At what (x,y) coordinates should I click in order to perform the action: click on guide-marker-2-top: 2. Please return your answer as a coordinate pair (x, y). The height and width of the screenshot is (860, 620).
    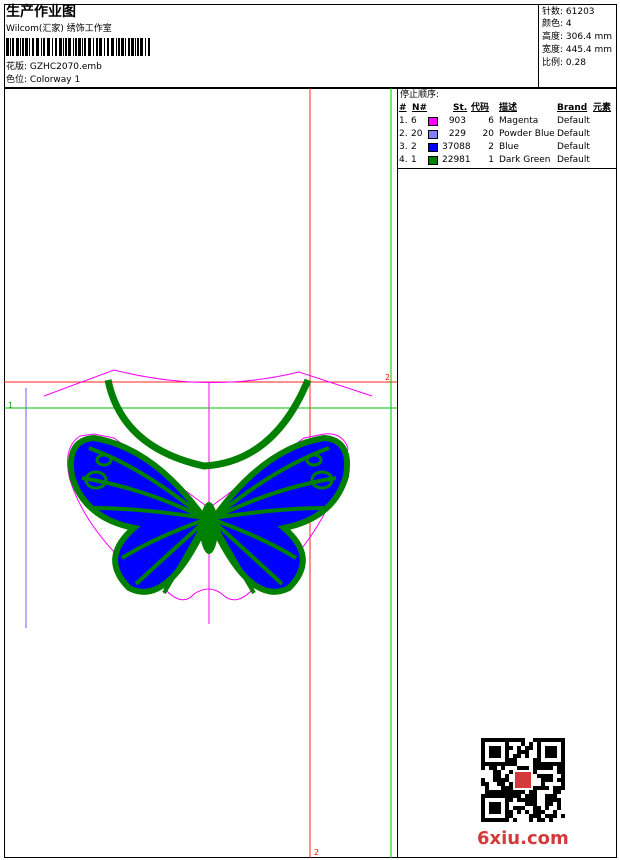
    Looking at the image, I should click on (387, 377).